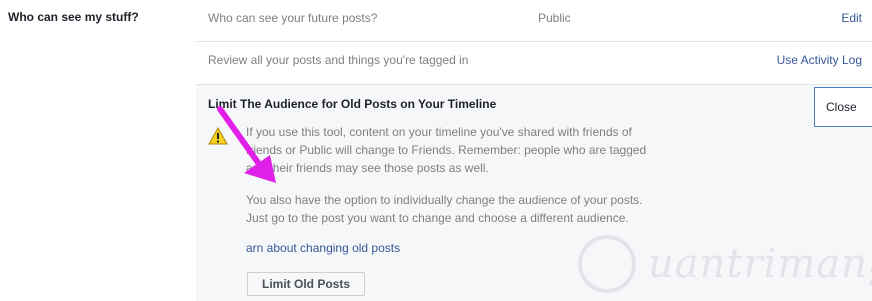 The image size is (872, 301). What do you see at coordinates (306, 284) in the screenshot?
I see `limit-old-posts-button: Limit Old Posts` at bounding box center [306, 284].